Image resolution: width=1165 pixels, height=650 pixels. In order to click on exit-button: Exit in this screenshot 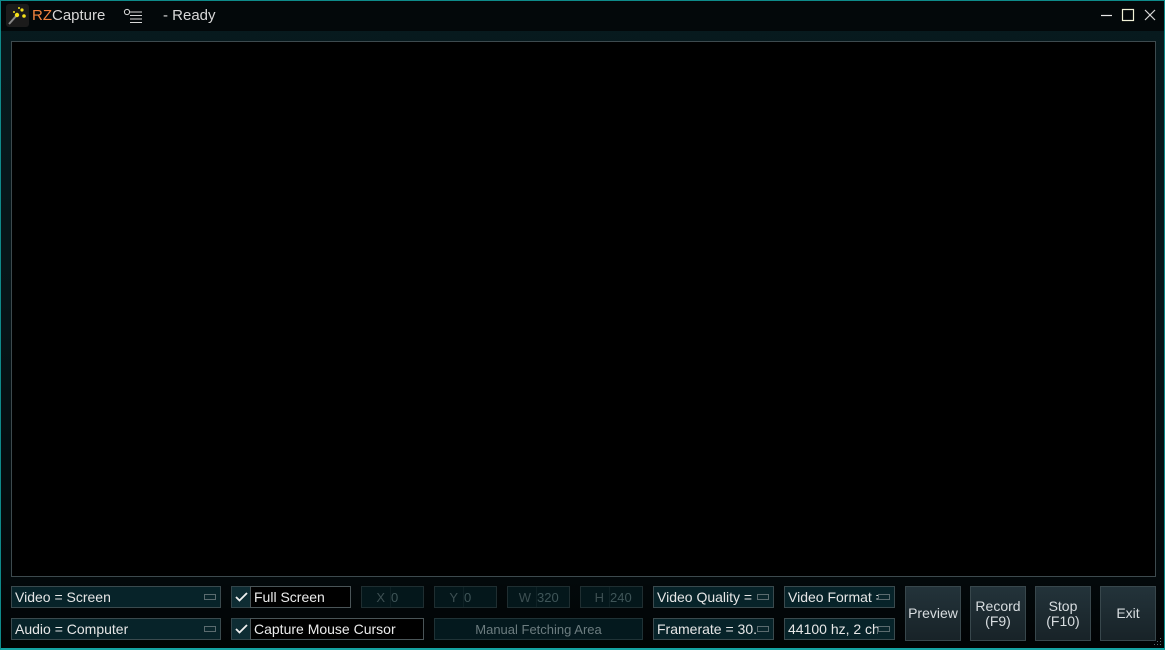, I will do `click(1128, 613)`.